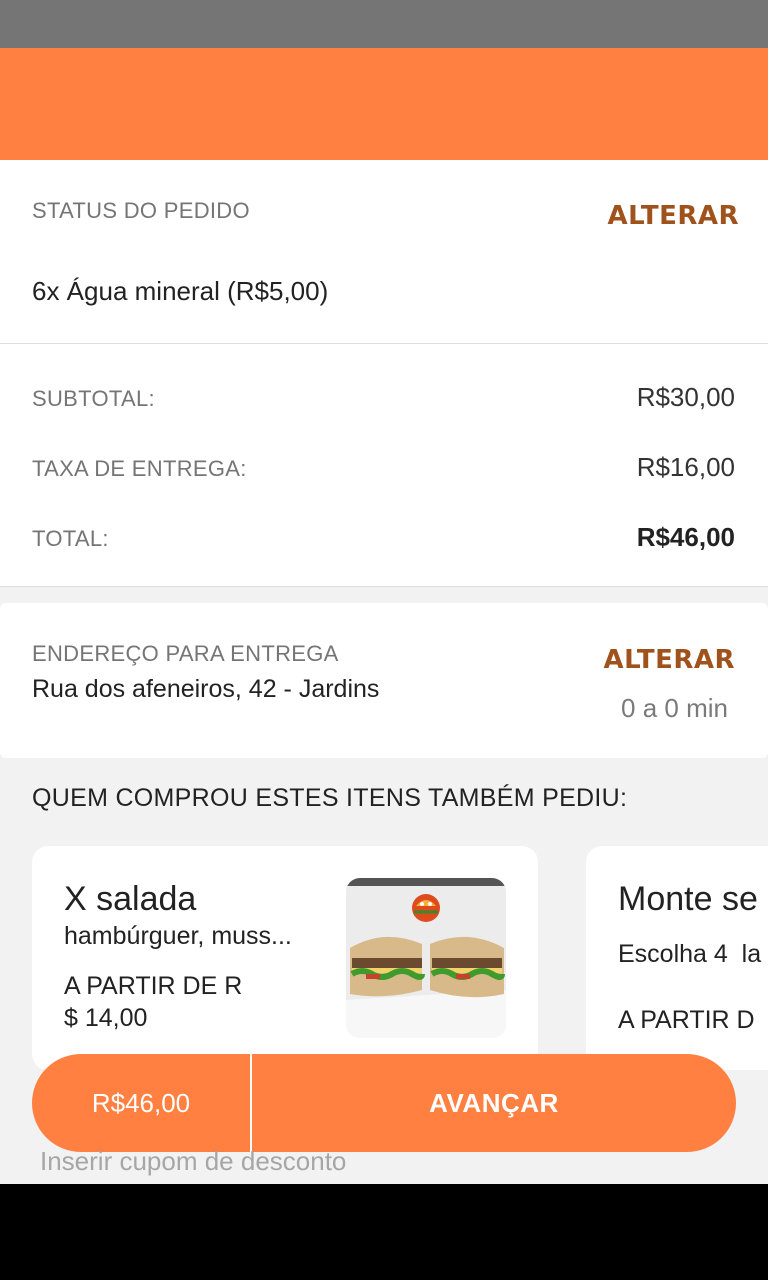  Describe the element at coordinates (688, 899) in the screenshot. I see `product-name: Monte se` at that location.